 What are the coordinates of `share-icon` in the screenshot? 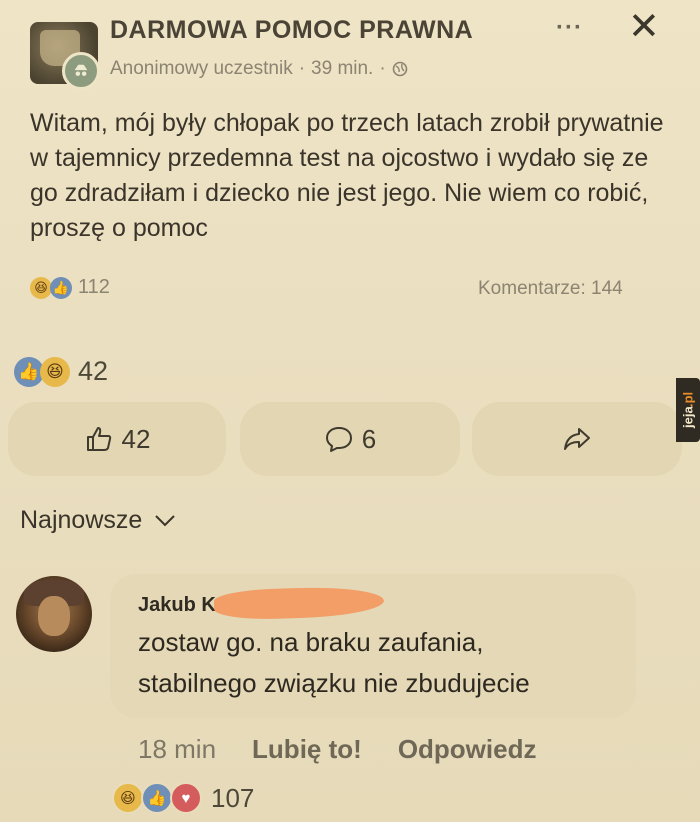 It's located at (577, 439).